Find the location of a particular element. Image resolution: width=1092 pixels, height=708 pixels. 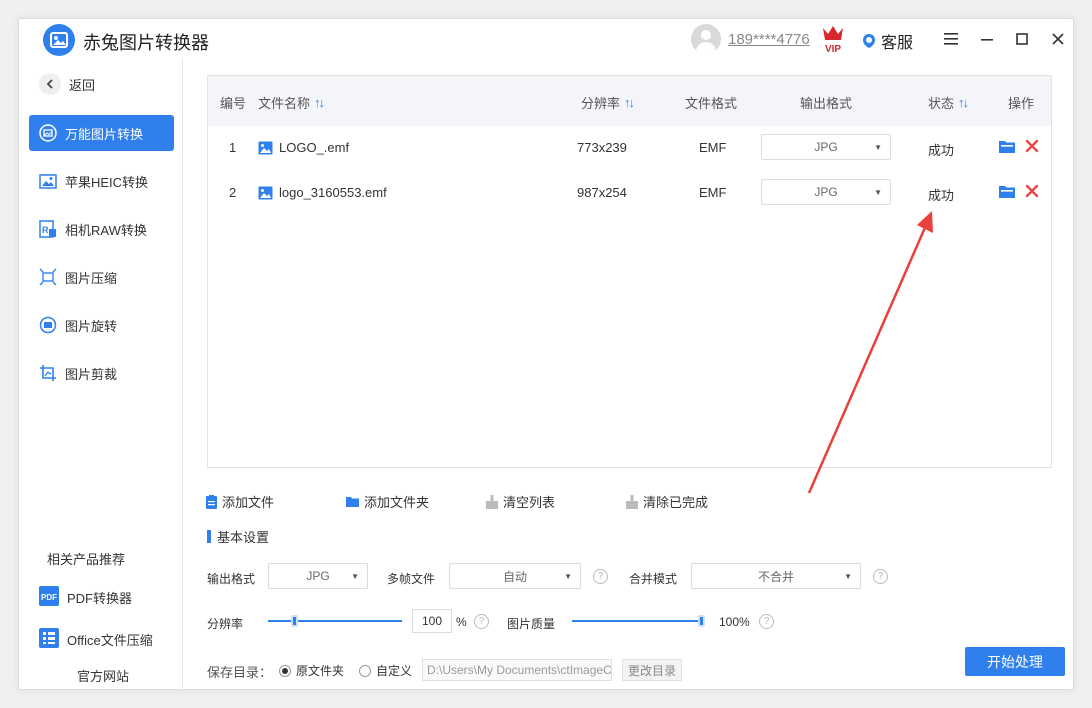

output-format-dropdown: JPG ▼ is located at coordinates (318, 576).